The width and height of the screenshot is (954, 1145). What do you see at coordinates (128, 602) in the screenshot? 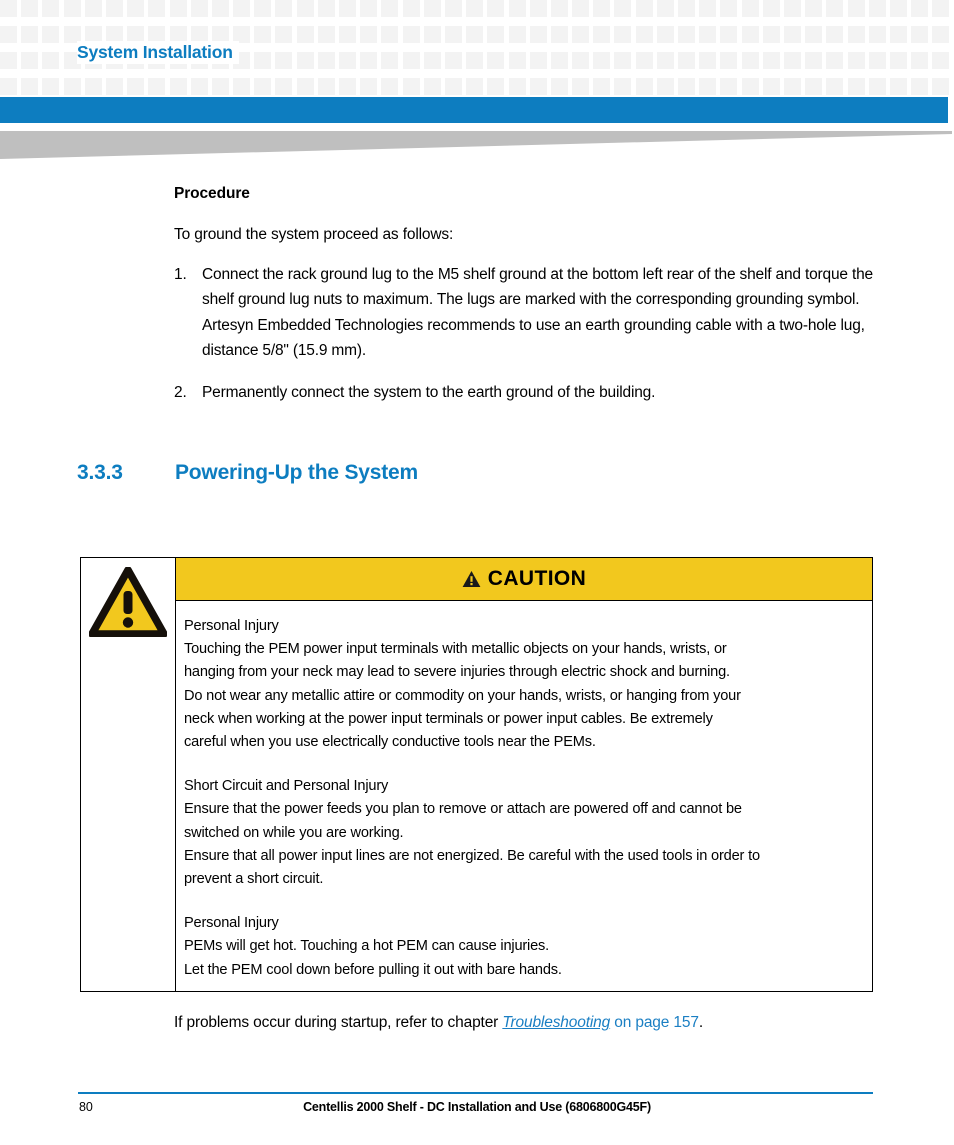
I see `warning-triangle-icon` at bounding box center [128, 602].